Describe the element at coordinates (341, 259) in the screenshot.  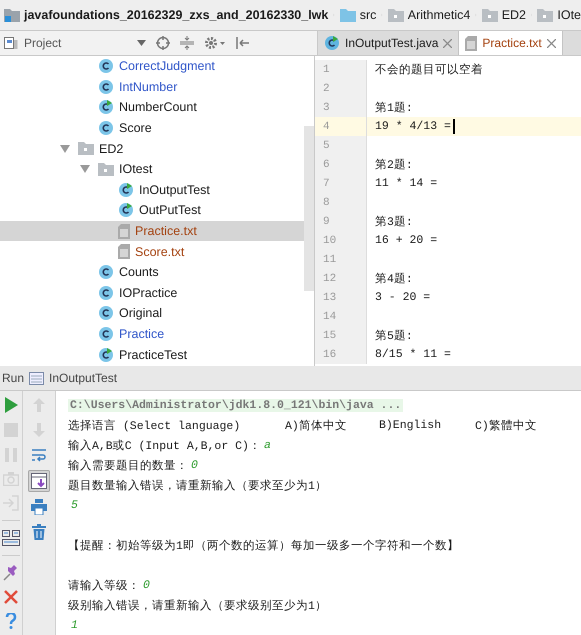
I see `line-number: 11` at that location.